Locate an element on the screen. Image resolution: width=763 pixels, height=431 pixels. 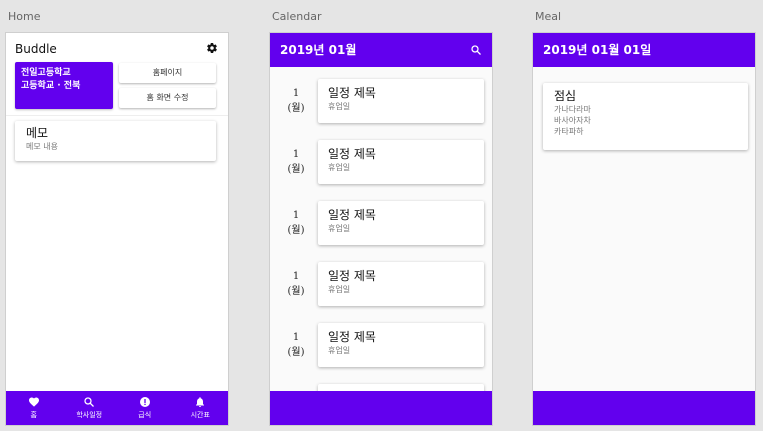
meal-app-bar: 2019년 01월 01일 is located at coordinates (644, 50).